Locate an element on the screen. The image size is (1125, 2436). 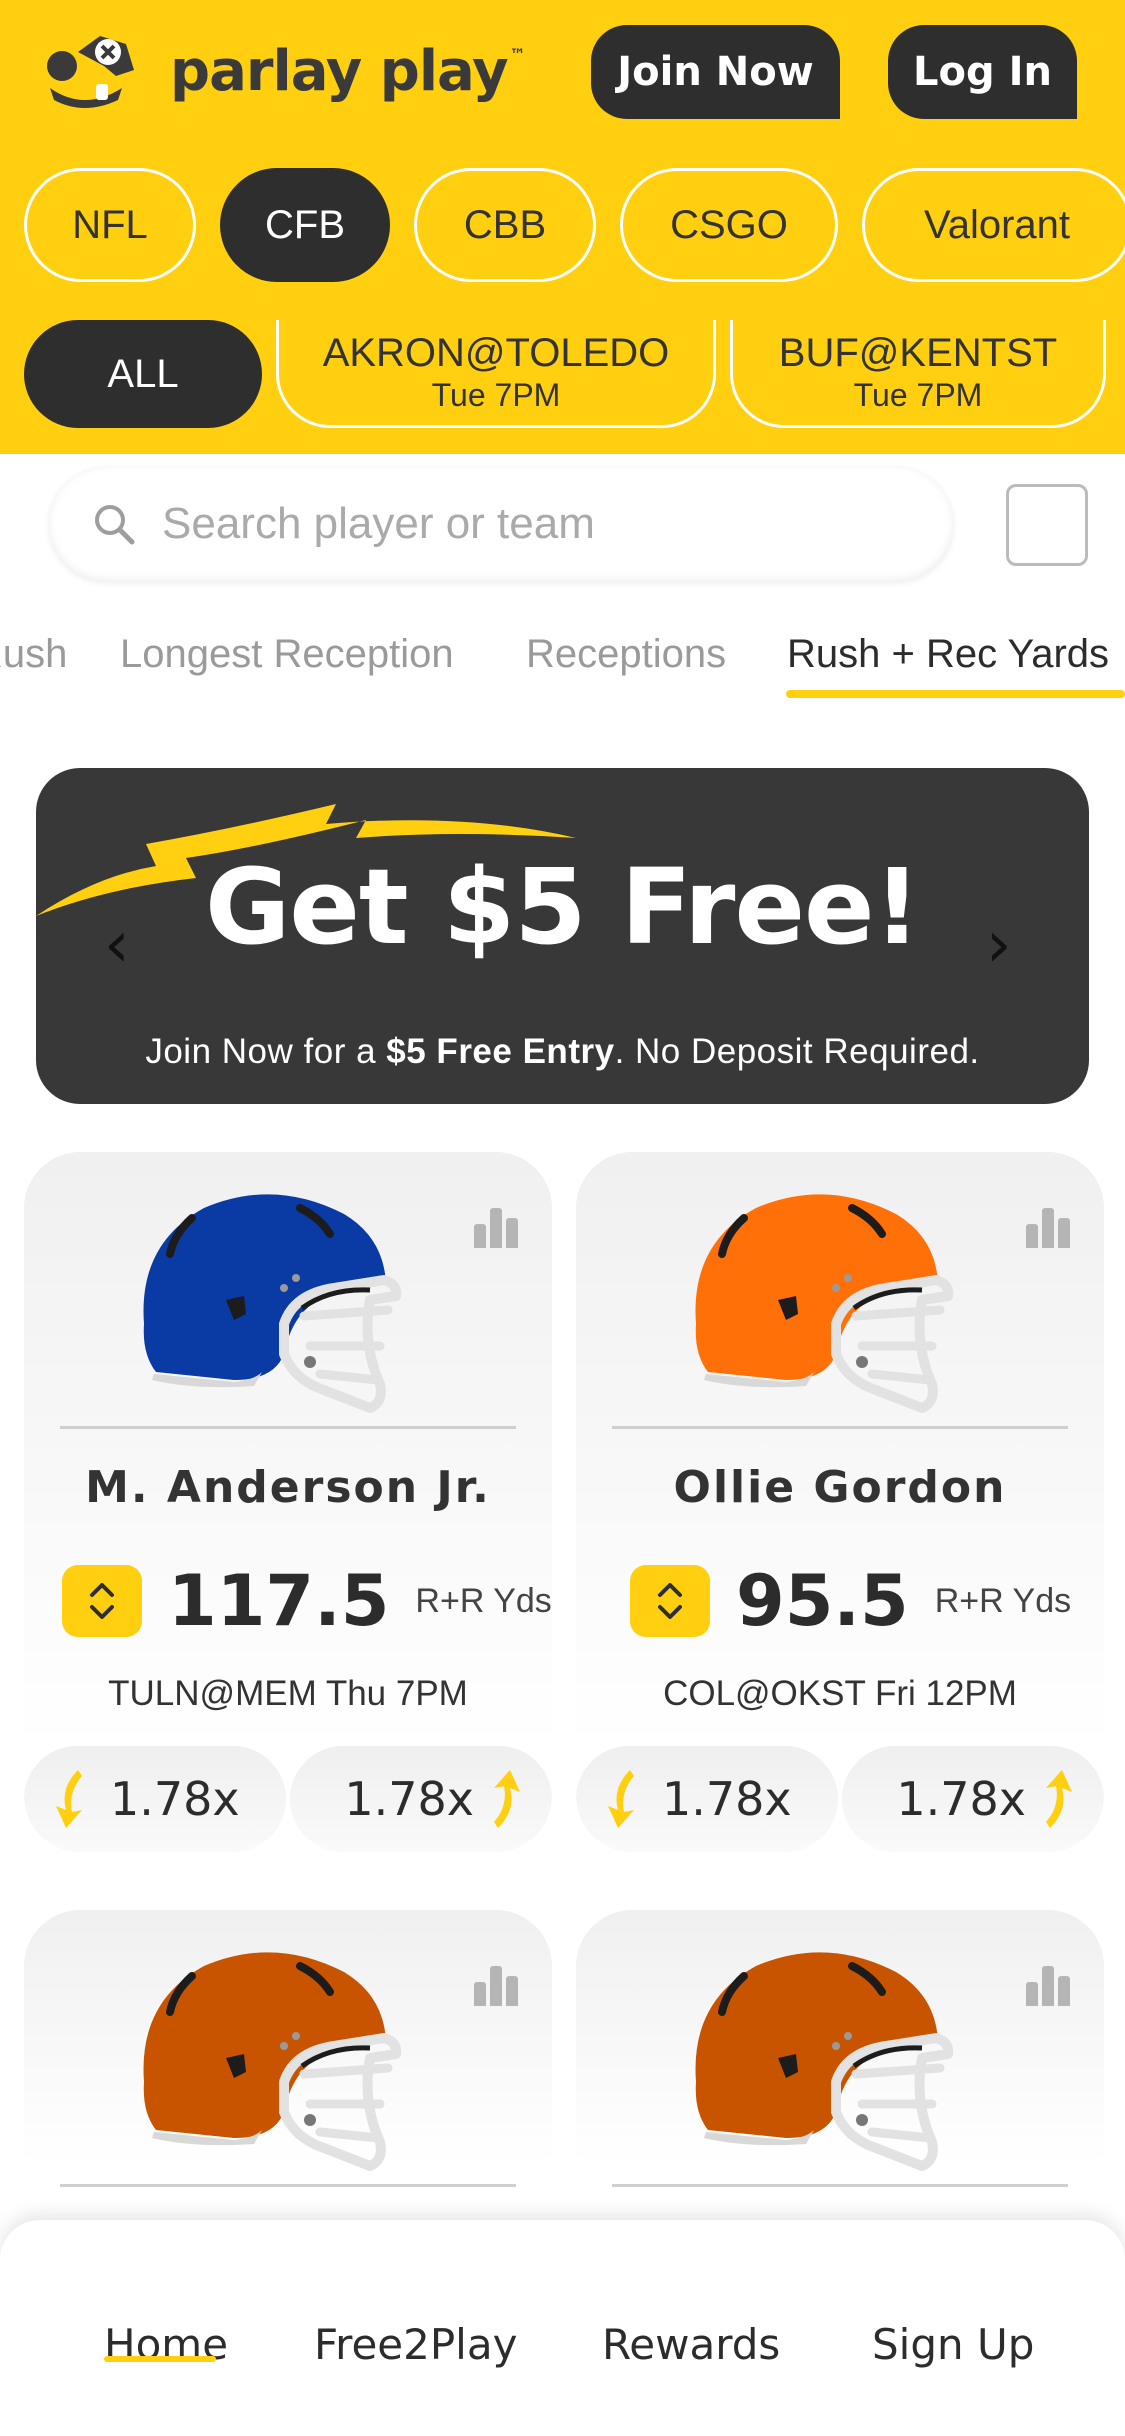
stat-tab-rush-rec-yards: Rush + Rec Yards is located at coordinates (948, 654).